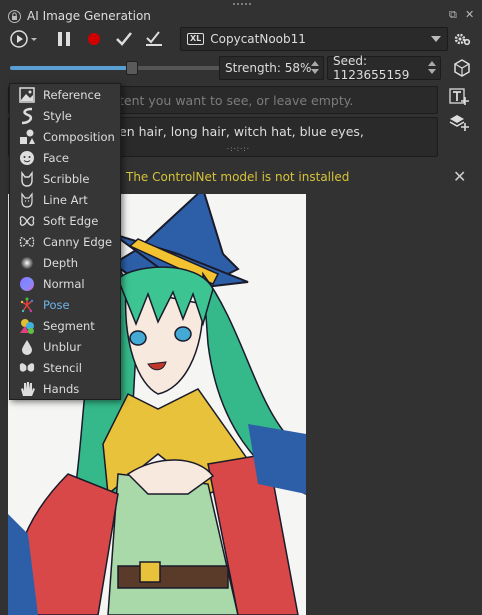 The height and width of the screenshot is (615, 482). Describe the element at coordinates (57, 115) in the screenshot. I see `menu-label: Style` at that location.